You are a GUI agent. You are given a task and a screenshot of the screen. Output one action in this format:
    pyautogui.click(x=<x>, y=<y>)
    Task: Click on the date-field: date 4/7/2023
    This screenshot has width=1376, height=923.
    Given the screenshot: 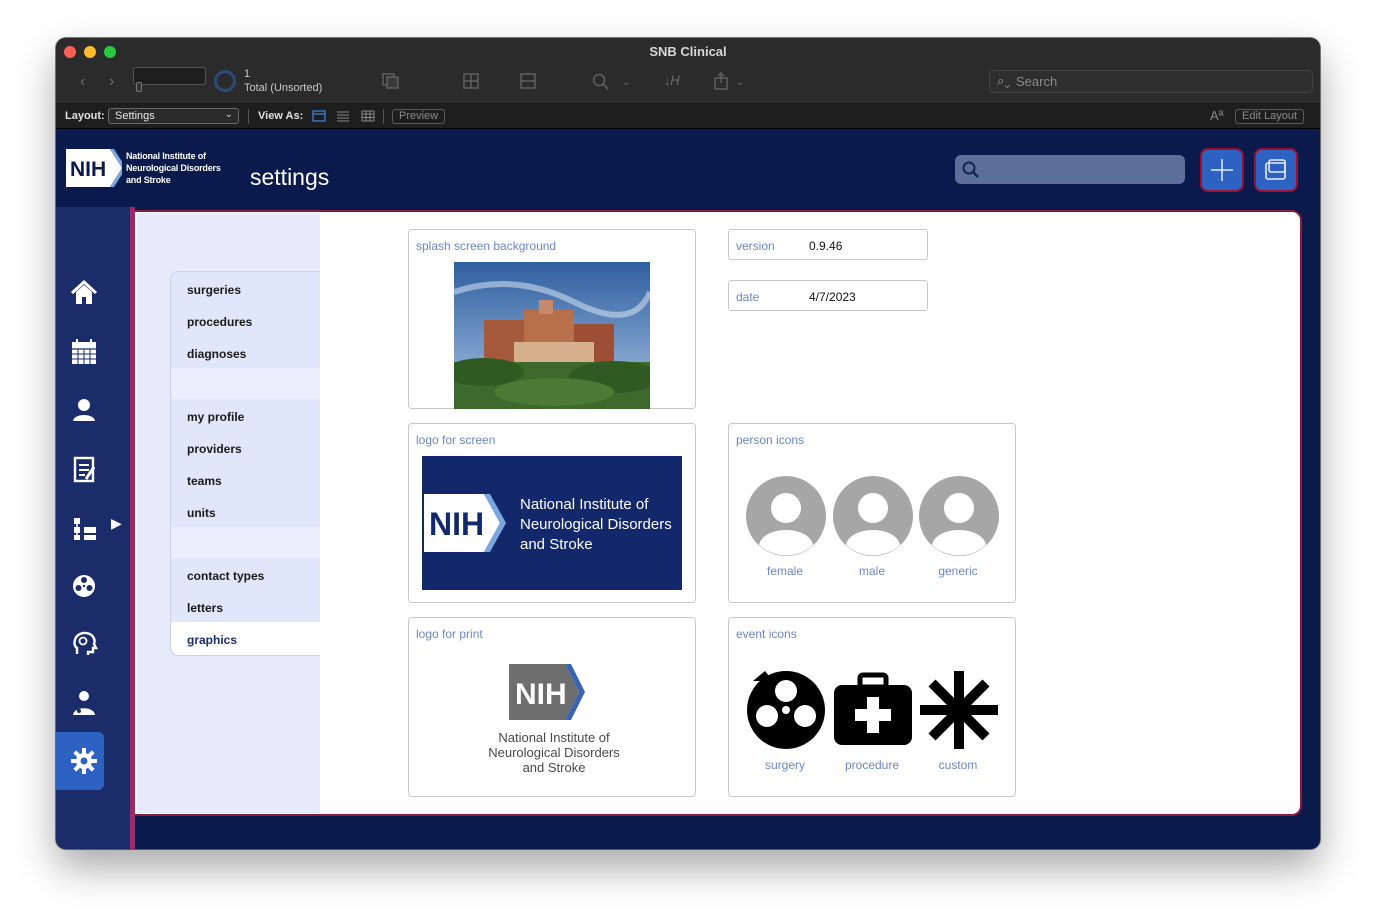 What is the action you would take?
    pyautogui.click(x=828, y=295)
    